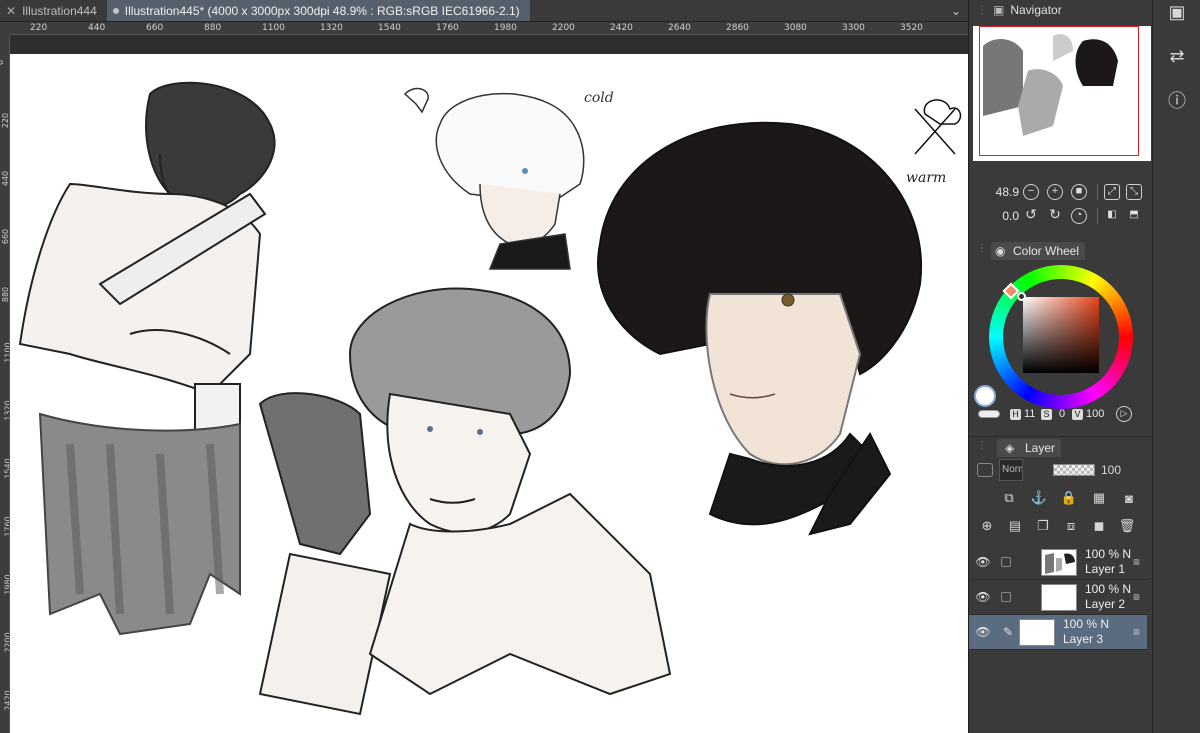  Describe the element at coordinates (1015, 526) in the screenshot. I see `new-folder-icon: ▤` at that location.